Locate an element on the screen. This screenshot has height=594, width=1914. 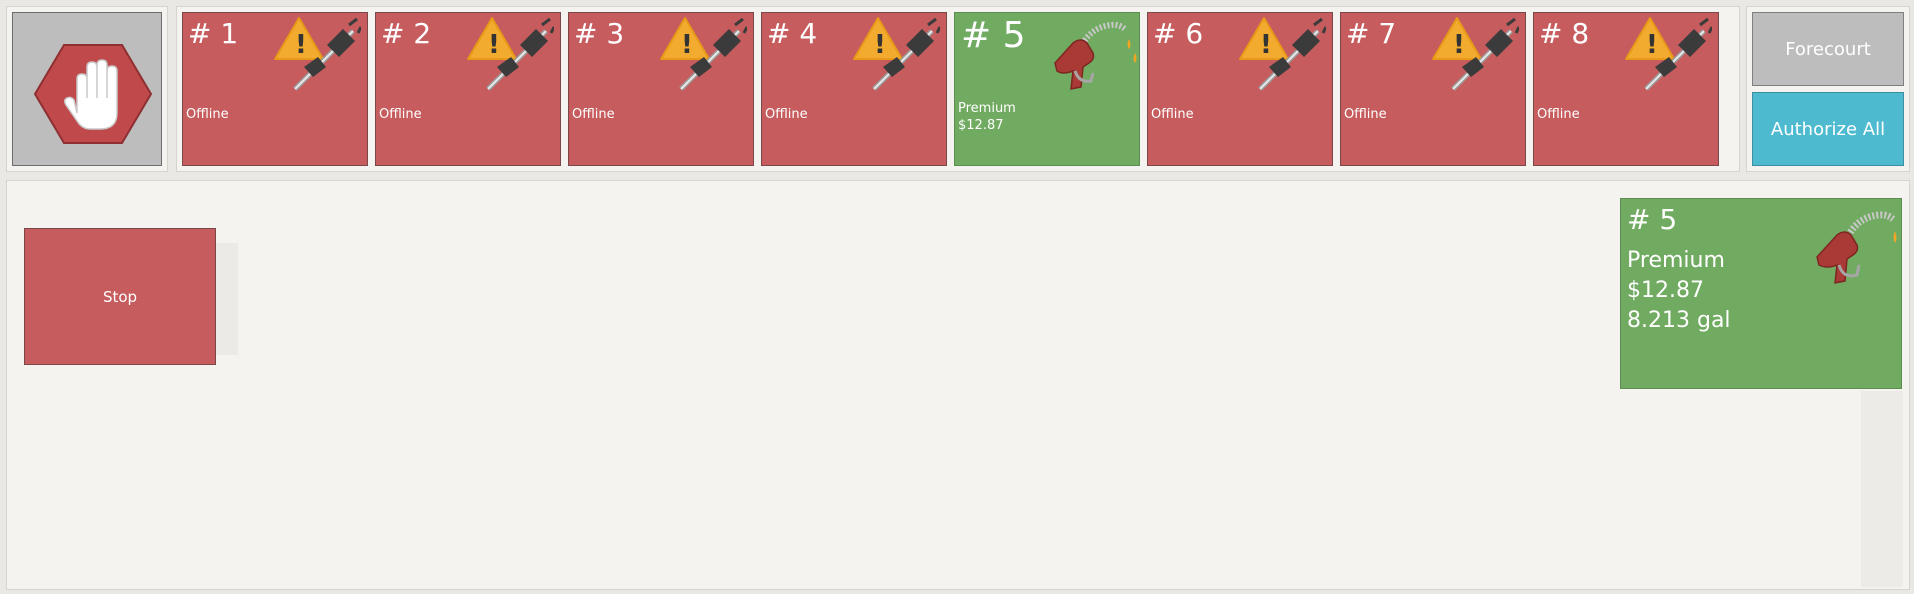
pump-tile-3: # 3 ! Offline is located at coordinates (661, 89).